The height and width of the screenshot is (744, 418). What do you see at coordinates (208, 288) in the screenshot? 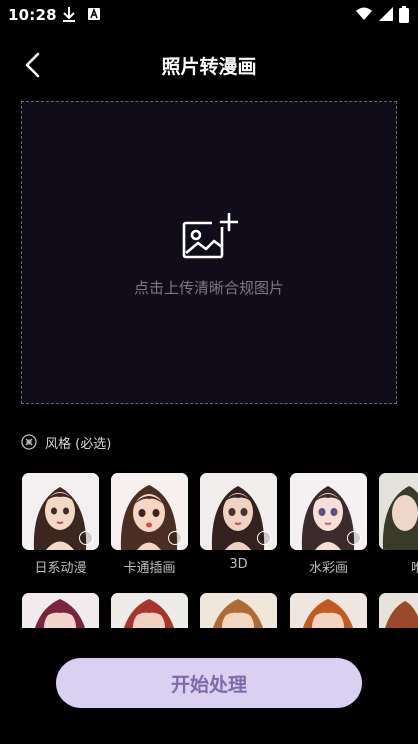
I see `upload-hint: 点击上传清晰合规图片` at bounding box center [208, 288].